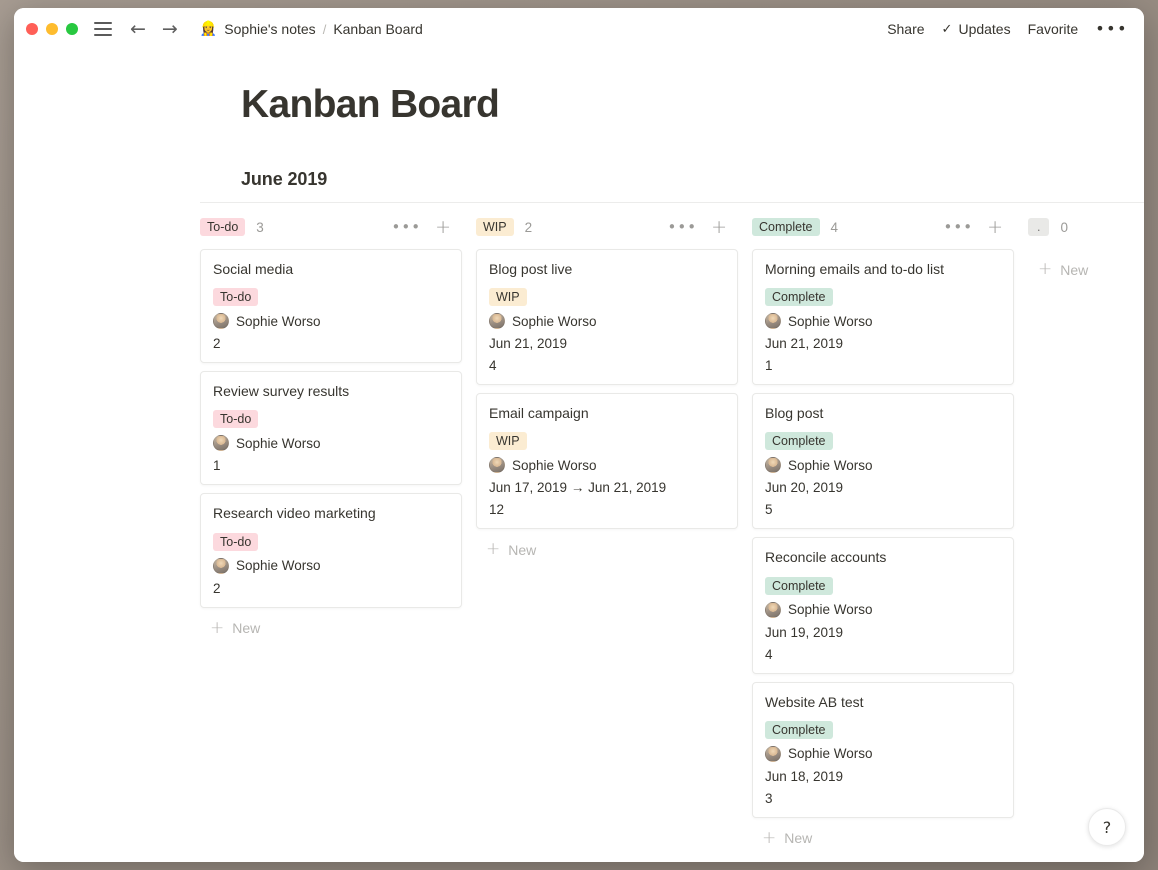  I want to click on forward-arrow-icon: →, so click(170, 29).